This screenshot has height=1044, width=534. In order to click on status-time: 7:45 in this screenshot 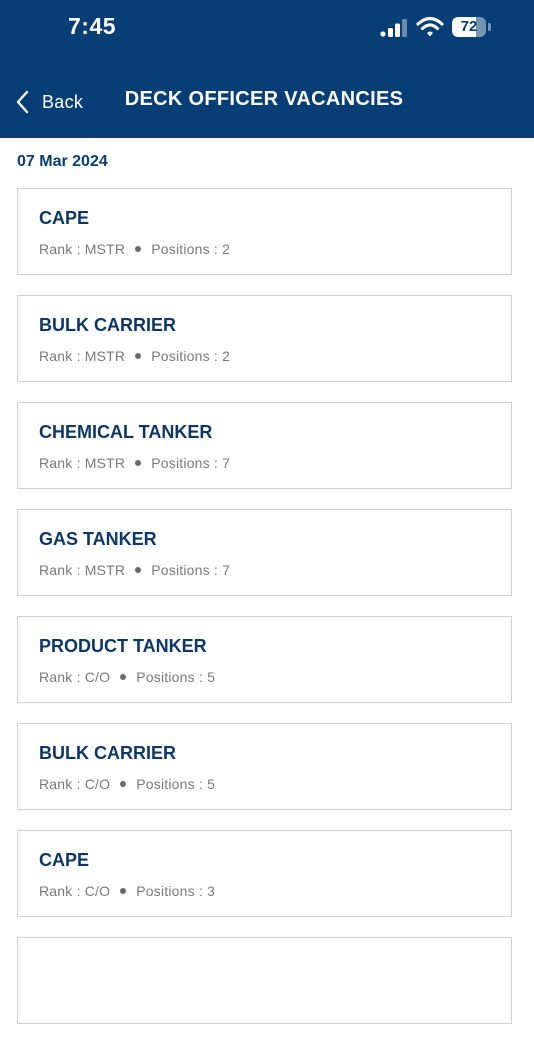, I will do `click(92, 26)`.